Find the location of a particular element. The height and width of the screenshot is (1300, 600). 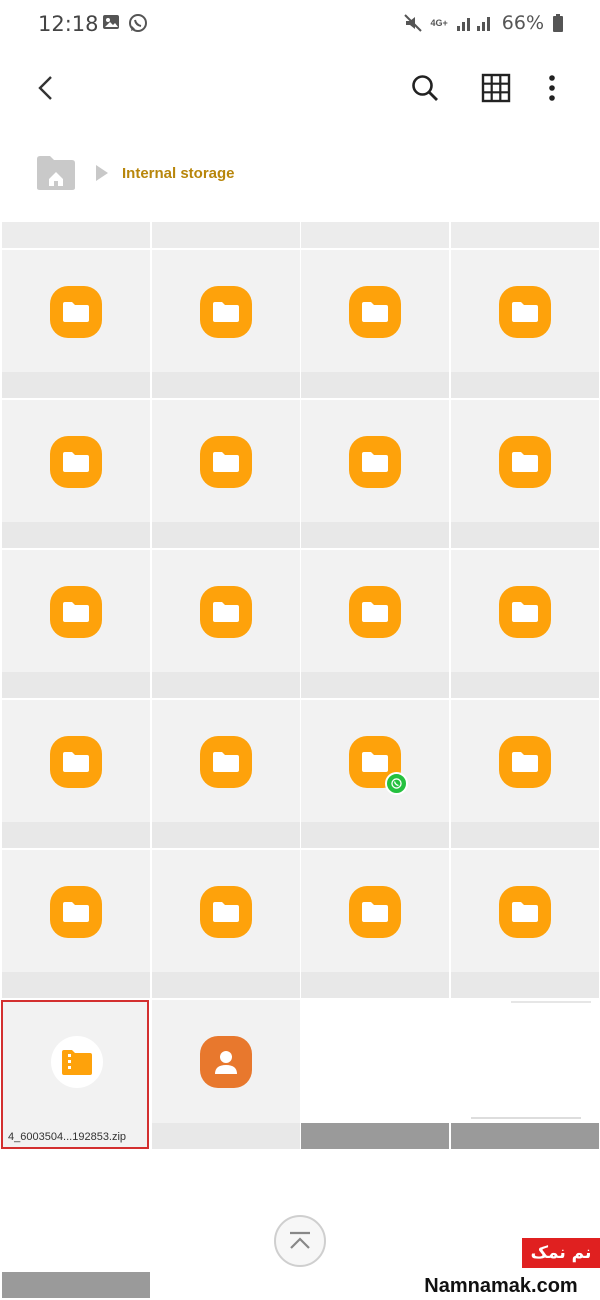

network-type: 4G+ is located at coordinates (439, 22).